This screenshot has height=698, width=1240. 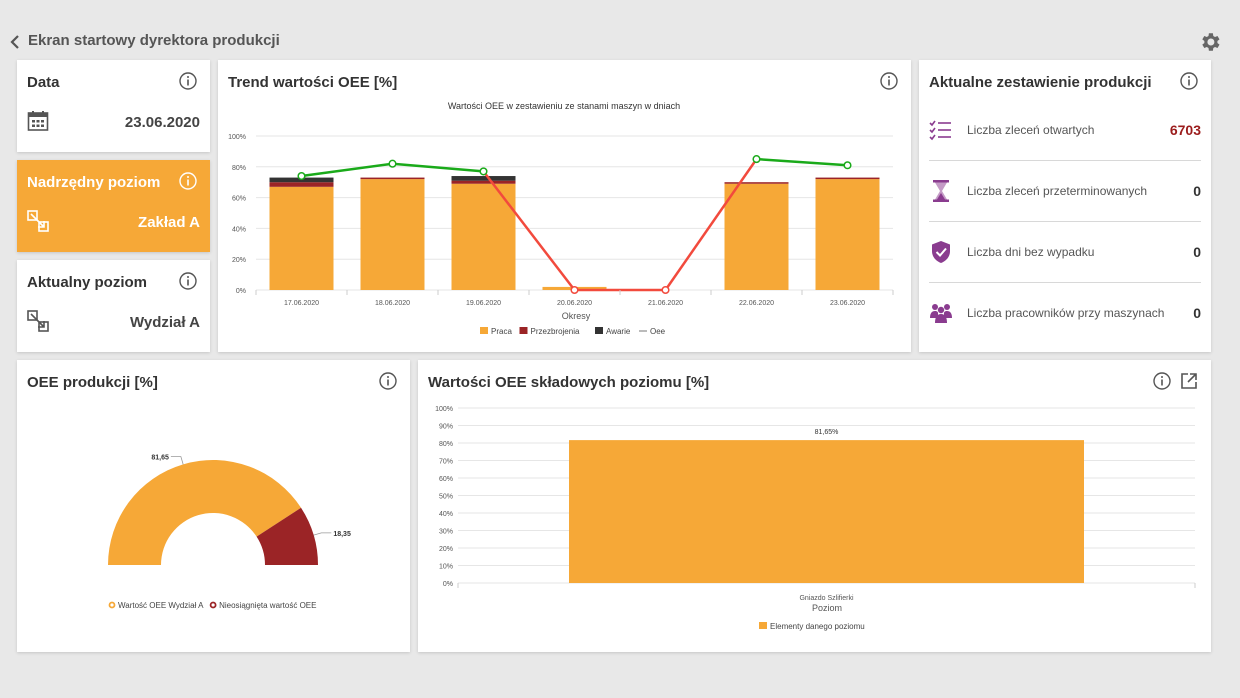 What do you see at coordinates (941, 252) in the screenshot?
I see `shield-check-icon` at bounding box center [941, 252].